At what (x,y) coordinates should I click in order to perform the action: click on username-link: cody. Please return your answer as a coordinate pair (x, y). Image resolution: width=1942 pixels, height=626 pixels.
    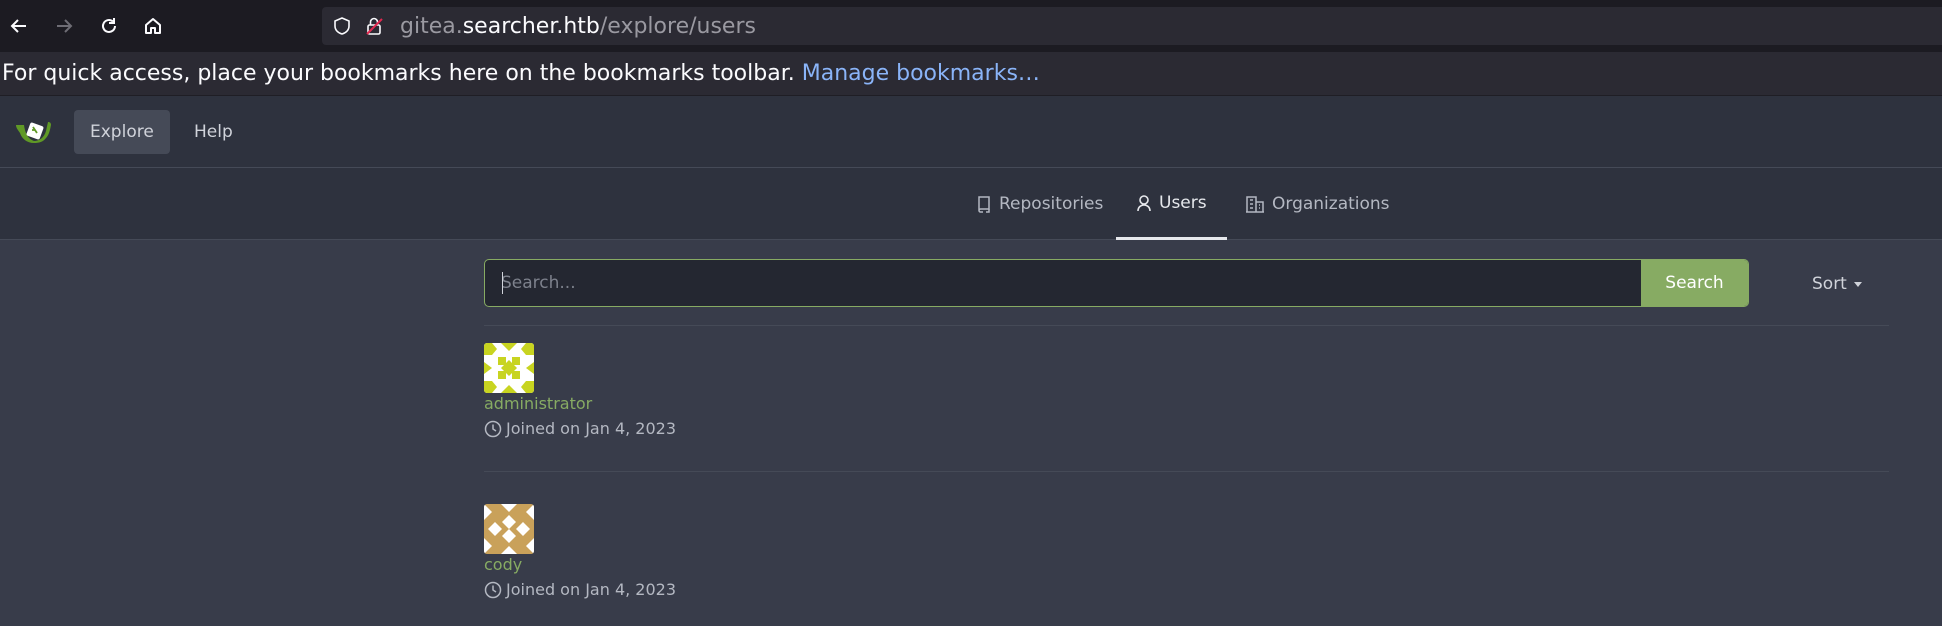
    Looking at the image, I should click on (784, 564).